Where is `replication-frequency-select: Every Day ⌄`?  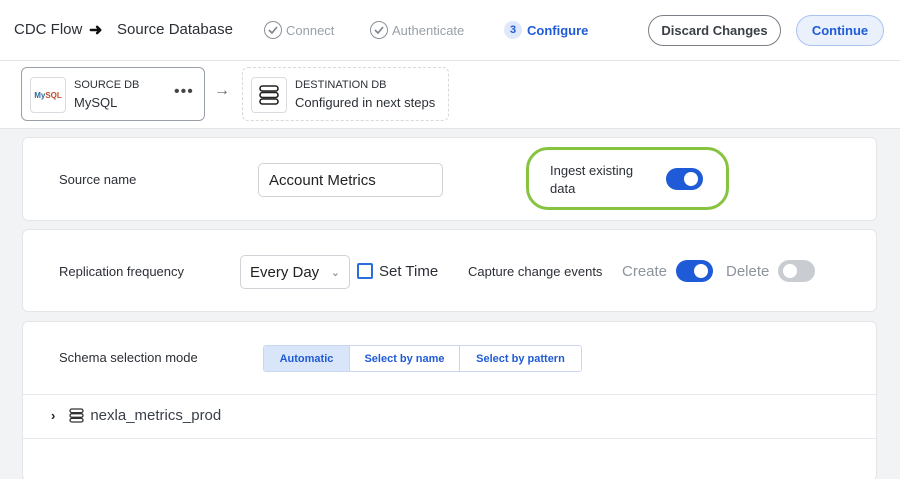
replication-frequency-select: Every Day ⌄ is located at coordinates (295, 272).